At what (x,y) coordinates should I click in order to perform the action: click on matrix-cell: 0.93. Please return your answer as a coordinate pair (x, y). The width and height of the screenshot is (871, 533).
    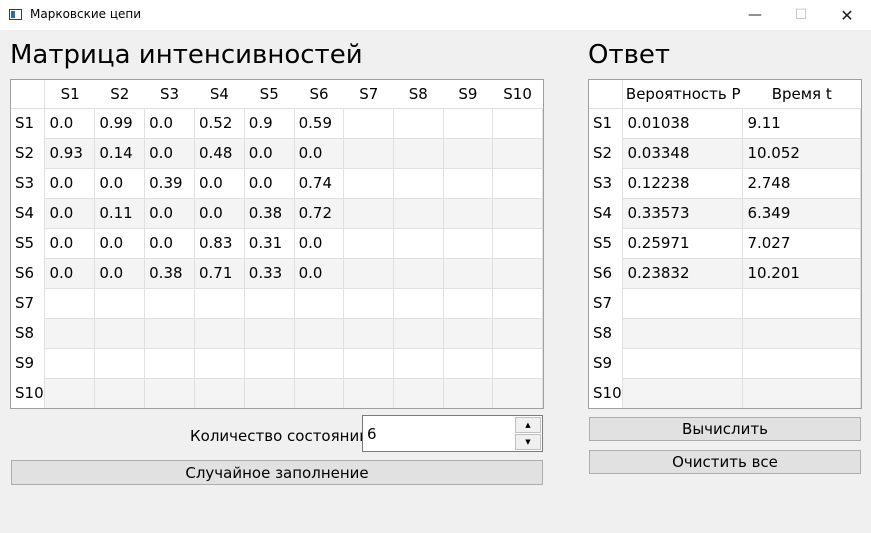
    Looking at the image, I should click on (70, 153).